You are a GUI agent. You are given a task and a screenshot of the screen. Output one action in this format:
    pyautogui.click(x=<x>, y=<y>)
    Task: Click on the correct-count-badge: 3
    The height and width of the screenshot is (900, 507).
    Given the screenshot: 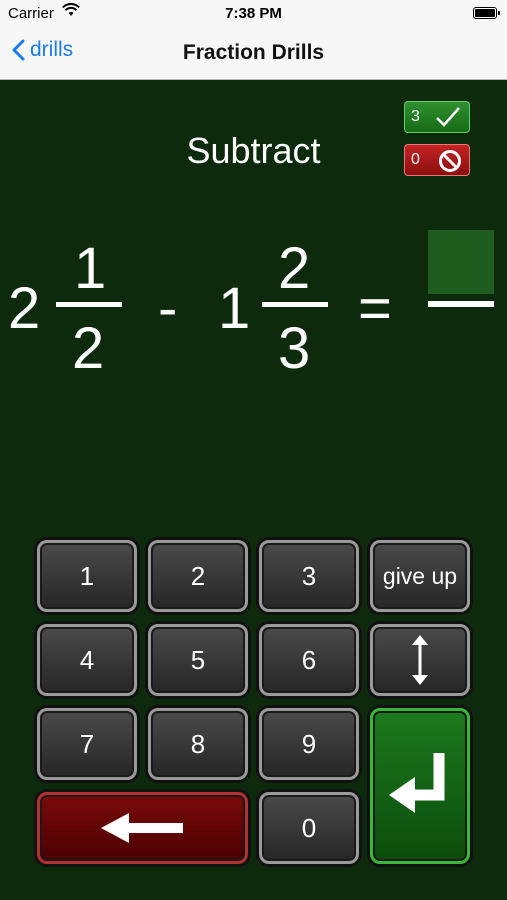 What is the action you would take?
    pyautogui.click(x=437, y=117)
    